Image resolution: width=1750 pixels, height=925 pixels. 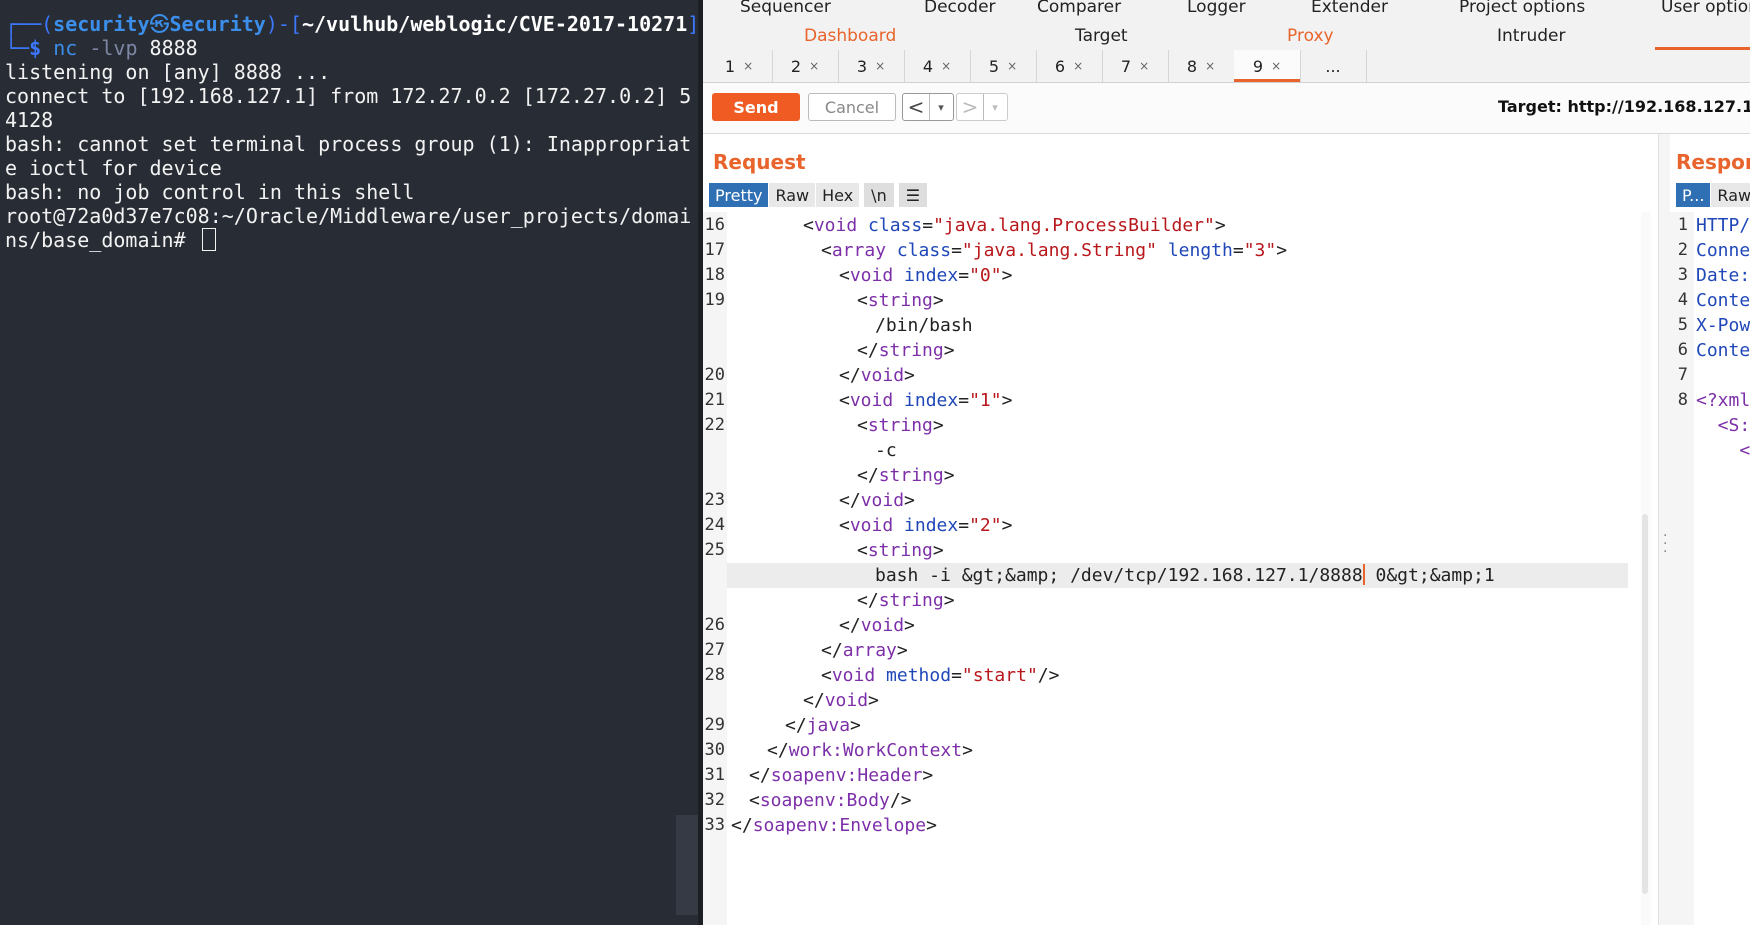 What do you see at coordinates (1723, 300) in the screenshot?
I see `response-line: Conte` at bounding box center [1723, 300].